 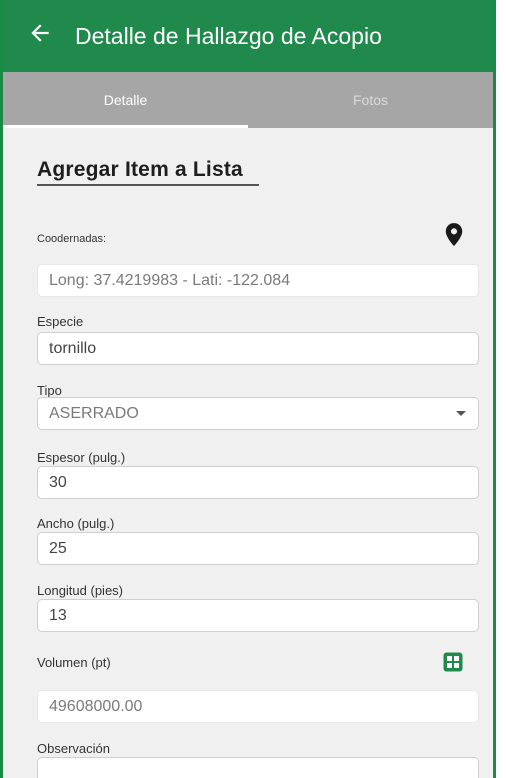 I want to click on arrow-left-icon, so click(x=40, y=33).